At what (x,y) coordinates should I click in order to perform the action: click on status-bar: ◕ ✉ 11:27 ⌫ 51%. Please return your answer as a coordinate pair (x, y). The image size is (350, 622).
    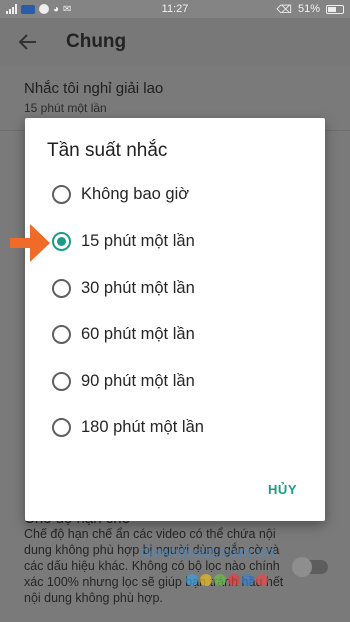
    Looking at the image, I should click on (175, 9).